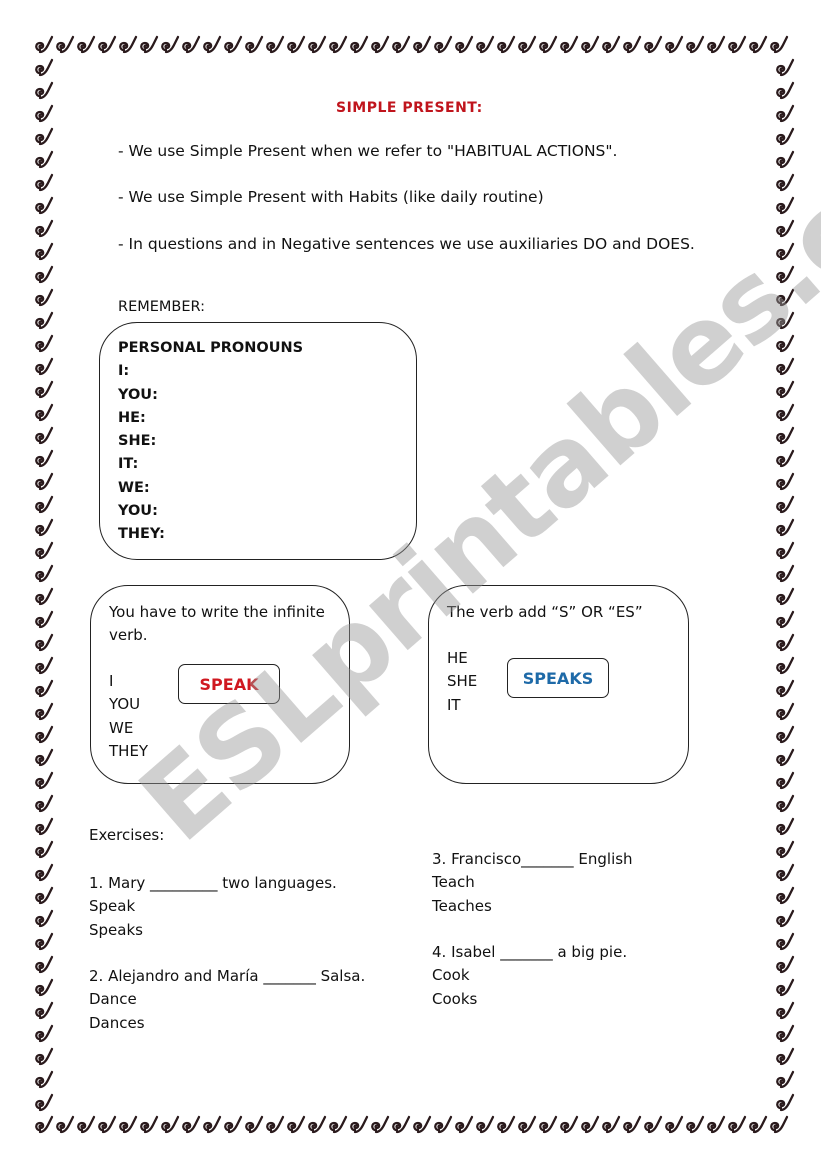 Image resolution: width=821 pixels, height=1169 pixels. I want to click on exercise-option: Teaches, so click(462, 905).